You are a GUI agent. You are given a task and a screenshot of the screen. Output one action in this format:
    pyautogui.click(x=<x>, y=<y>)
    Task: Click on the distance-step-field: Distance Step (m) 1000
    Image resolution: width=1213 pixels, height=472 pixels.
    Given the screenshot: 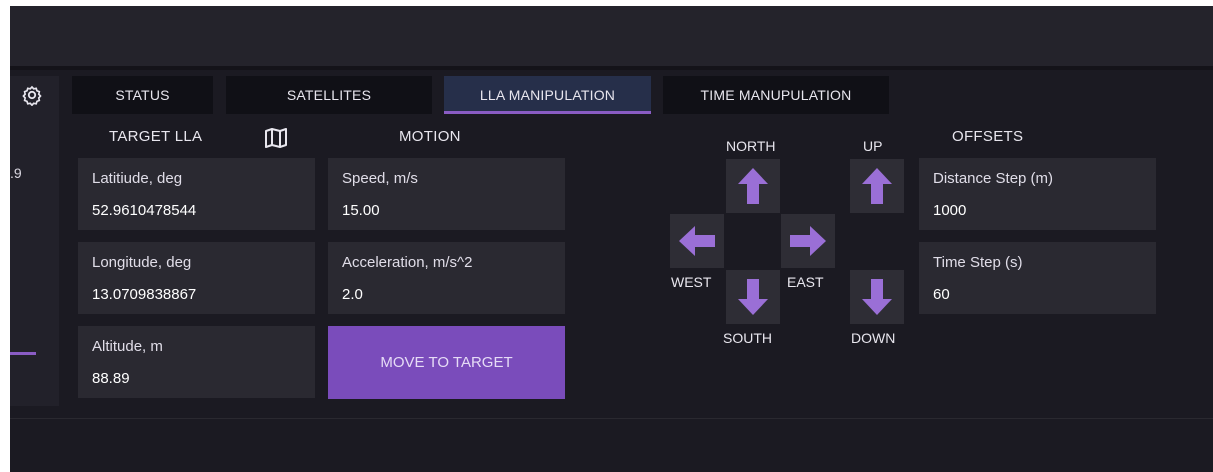 What is the action you would take?
    pyautogui.click(x=1037, y=194)
    